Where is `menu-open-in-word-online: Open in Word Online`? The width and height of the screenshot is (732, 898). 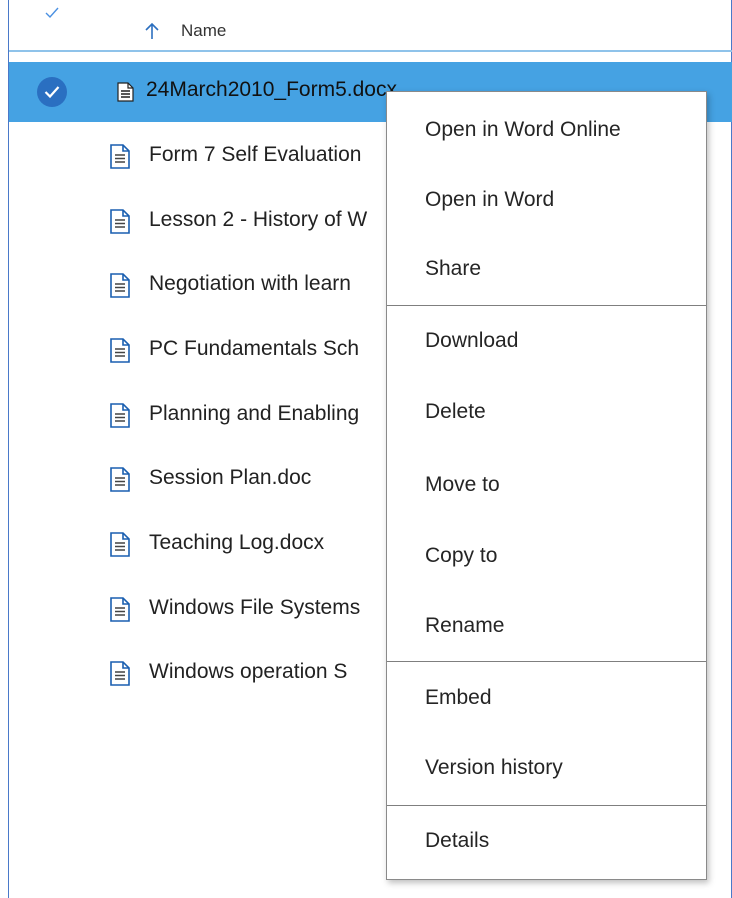 menu-open-in-word-online: Open in Word Online is located at coordinates (546, 131).